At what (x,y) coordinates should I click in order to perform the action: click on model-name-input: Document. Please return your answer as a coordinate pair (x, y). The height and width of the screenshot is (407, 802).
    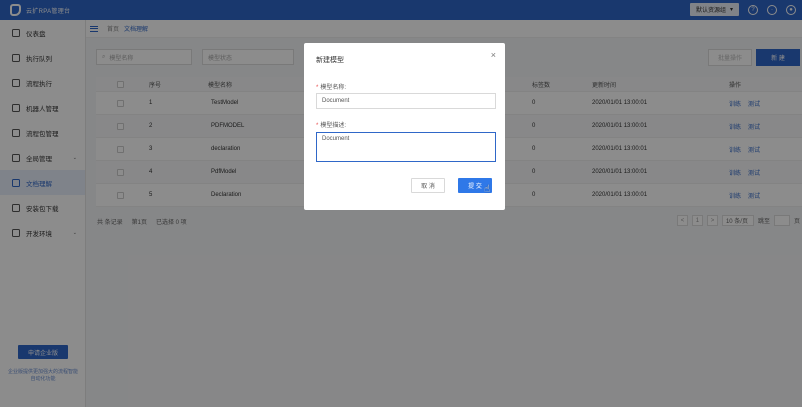
    Looking at the image, I should click on (406, 101).